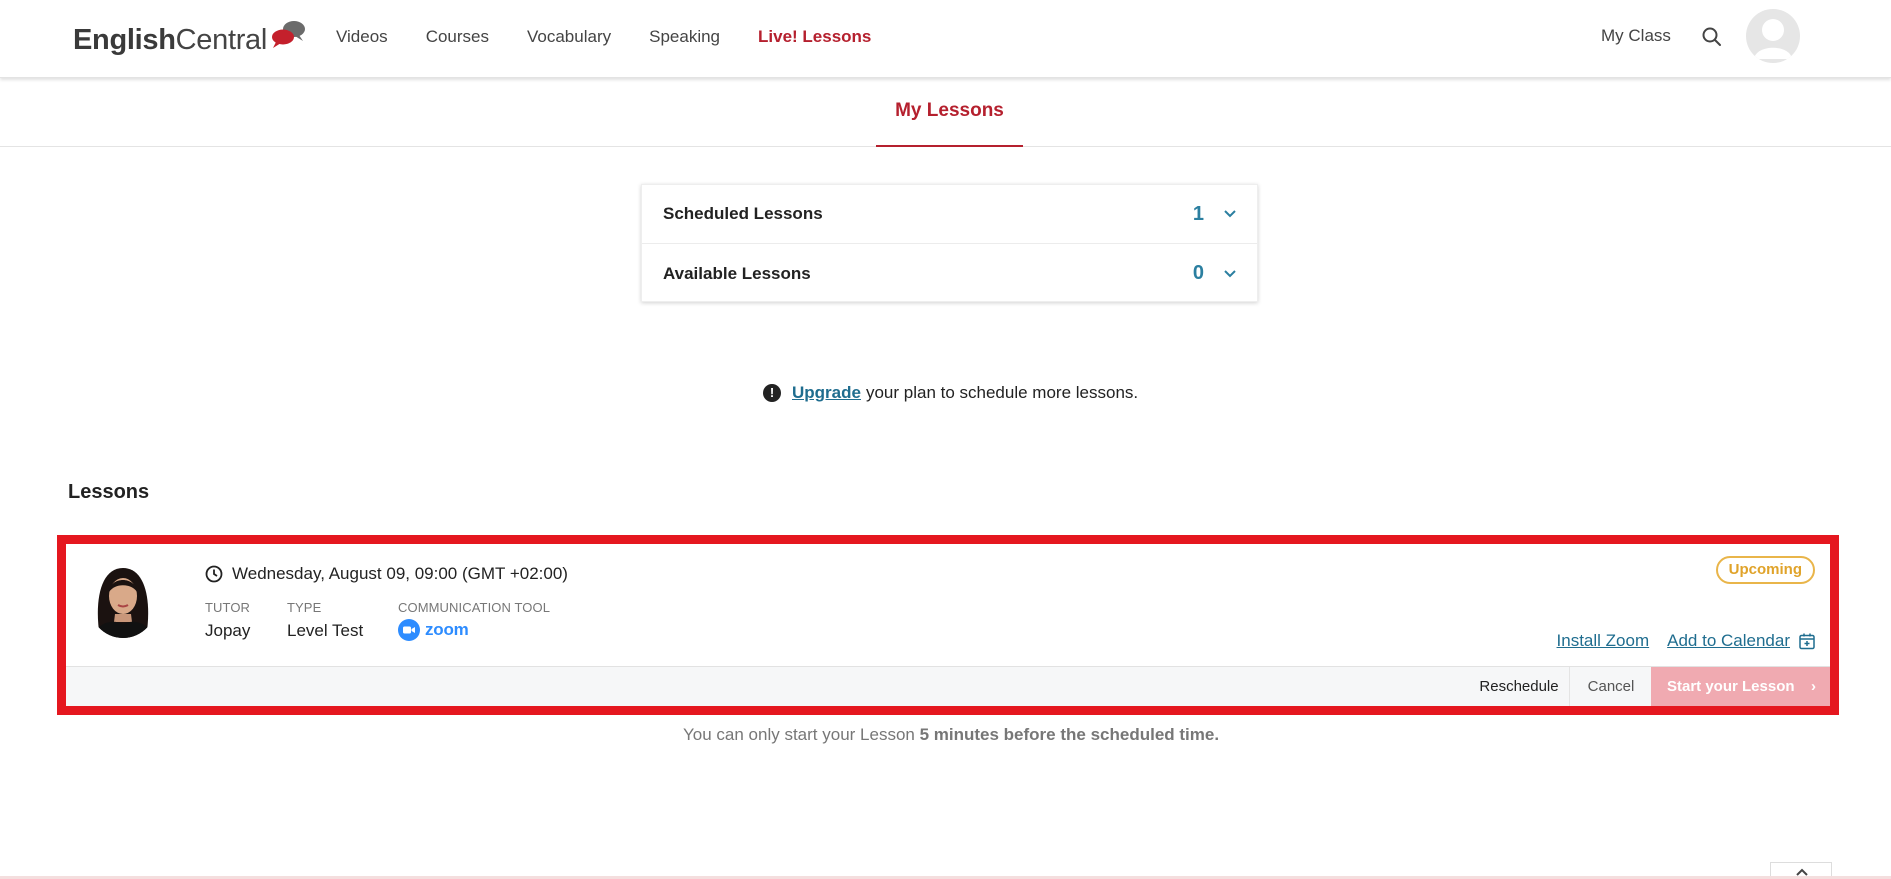 The width and height of the screenshot is (1891, 879). Describe the element at coordinates (400, 573) in the screenshot. I see `lesson-datetime-text: Wednesday, August 09, 09:00 (GMT +02:00)` at that location.